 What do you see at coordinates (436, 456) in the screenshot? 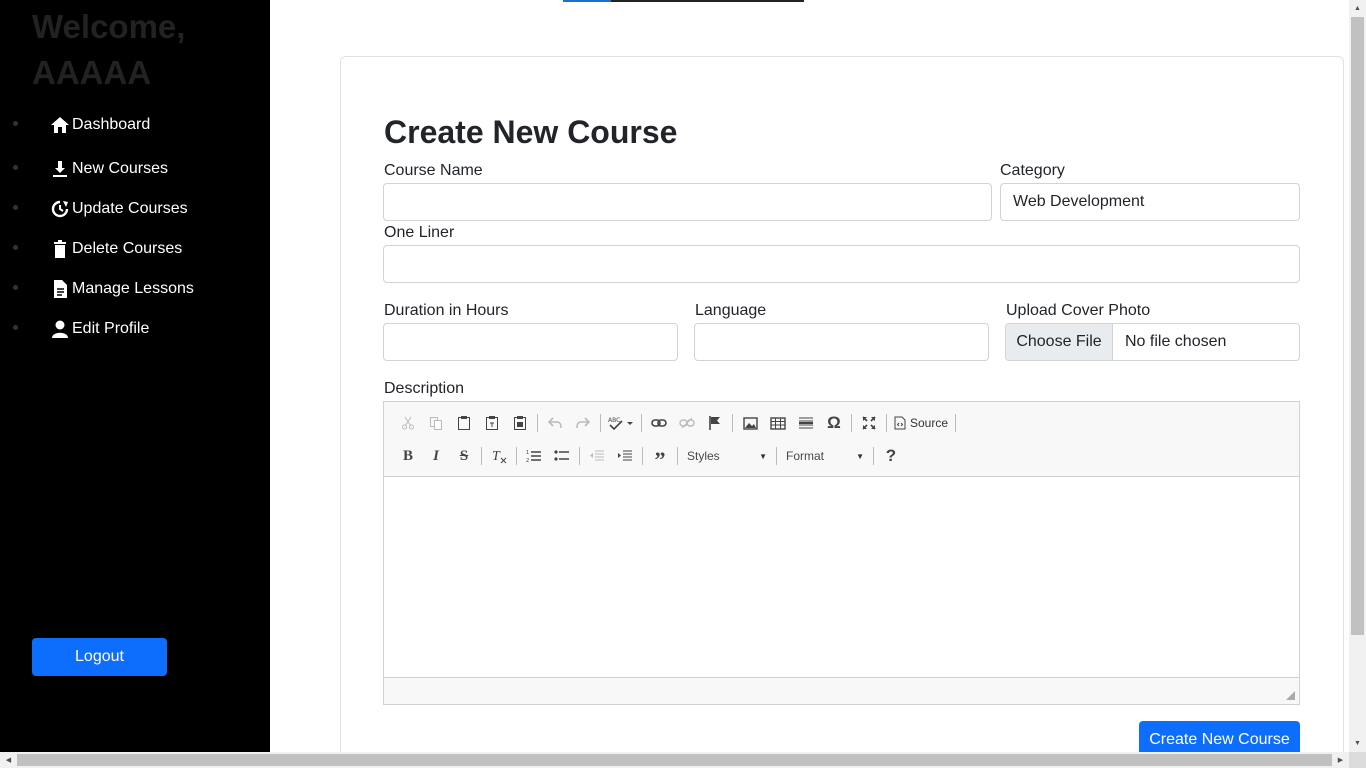
I see `italic-icon: I` at bounding box center [436, 456].